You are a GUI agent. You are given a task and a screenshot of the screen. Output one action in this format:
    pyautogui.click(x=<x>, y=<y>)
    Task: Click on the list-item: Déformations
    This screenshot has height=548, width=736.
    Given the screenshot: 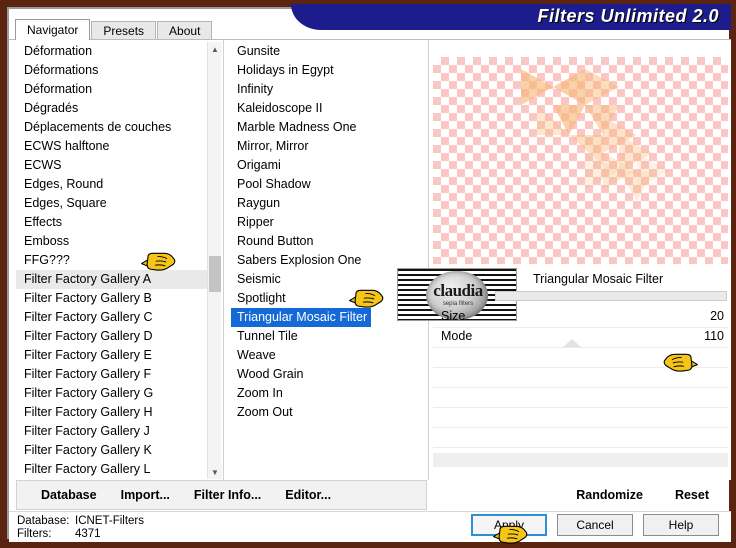 What is the action you would take?
    pyautogui.click(x=114, y=70)
    